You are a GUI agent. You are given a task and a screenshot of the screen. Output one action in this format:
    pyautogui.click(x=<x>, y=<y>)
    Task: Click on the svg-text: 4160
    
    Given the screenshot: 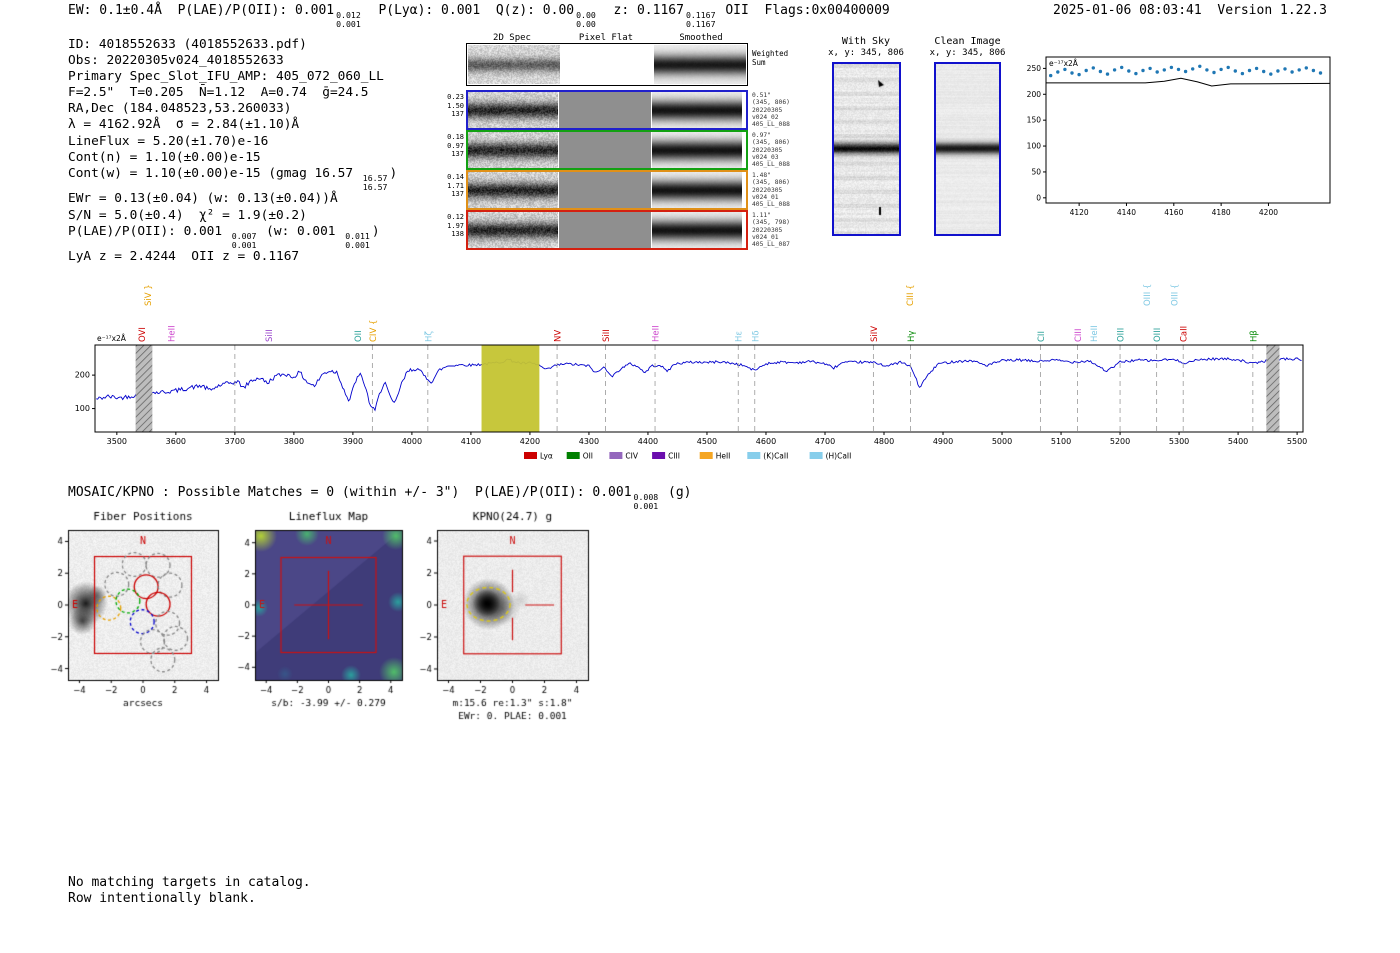 What is the action you would take?
    pyautogui.click(x=1173, y=212)
    